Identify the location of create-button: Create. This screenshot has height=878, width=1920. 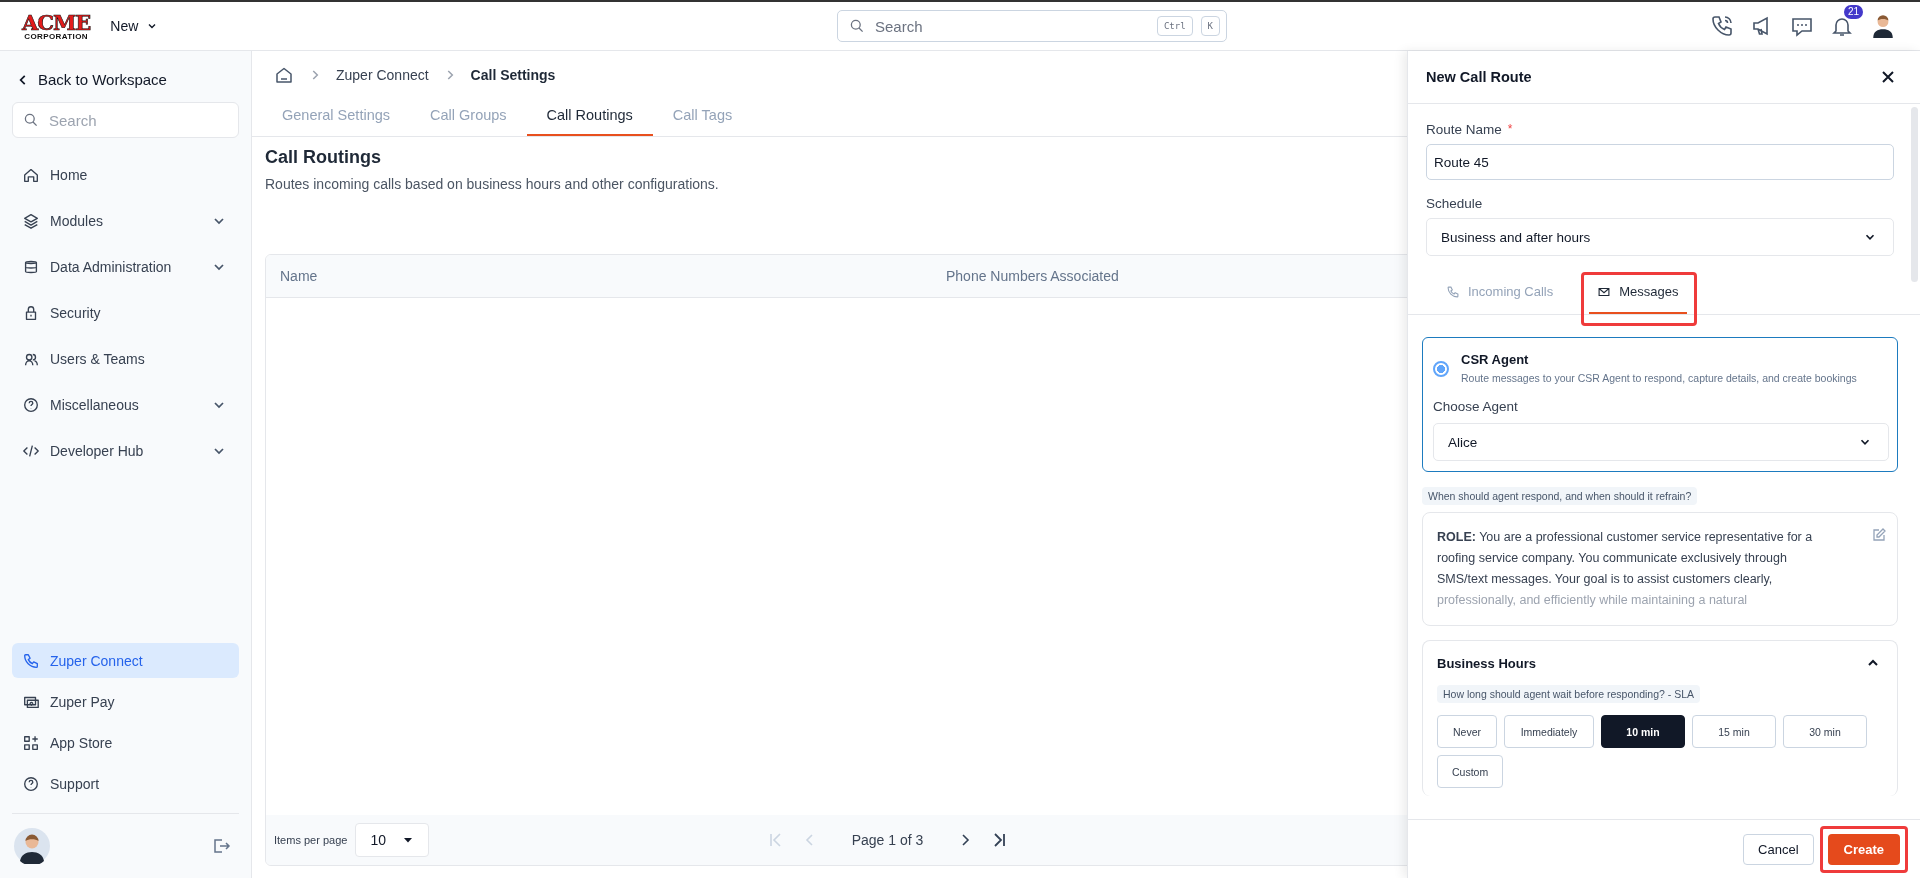
(1863, 849).